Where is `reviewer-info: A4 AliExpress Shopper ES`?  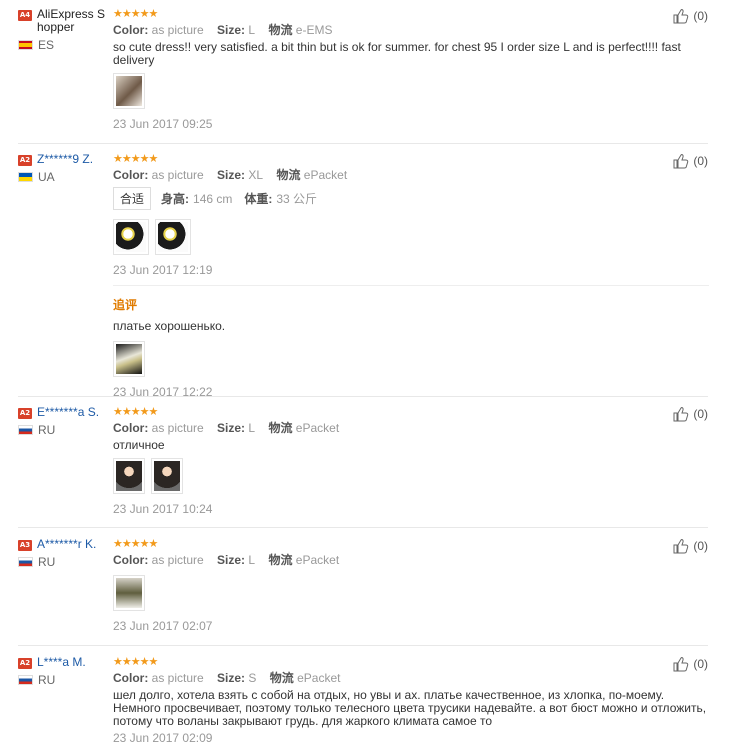 reviewer-info: A4 AliExpress Shopper ES is located at coordinates (62, 30).